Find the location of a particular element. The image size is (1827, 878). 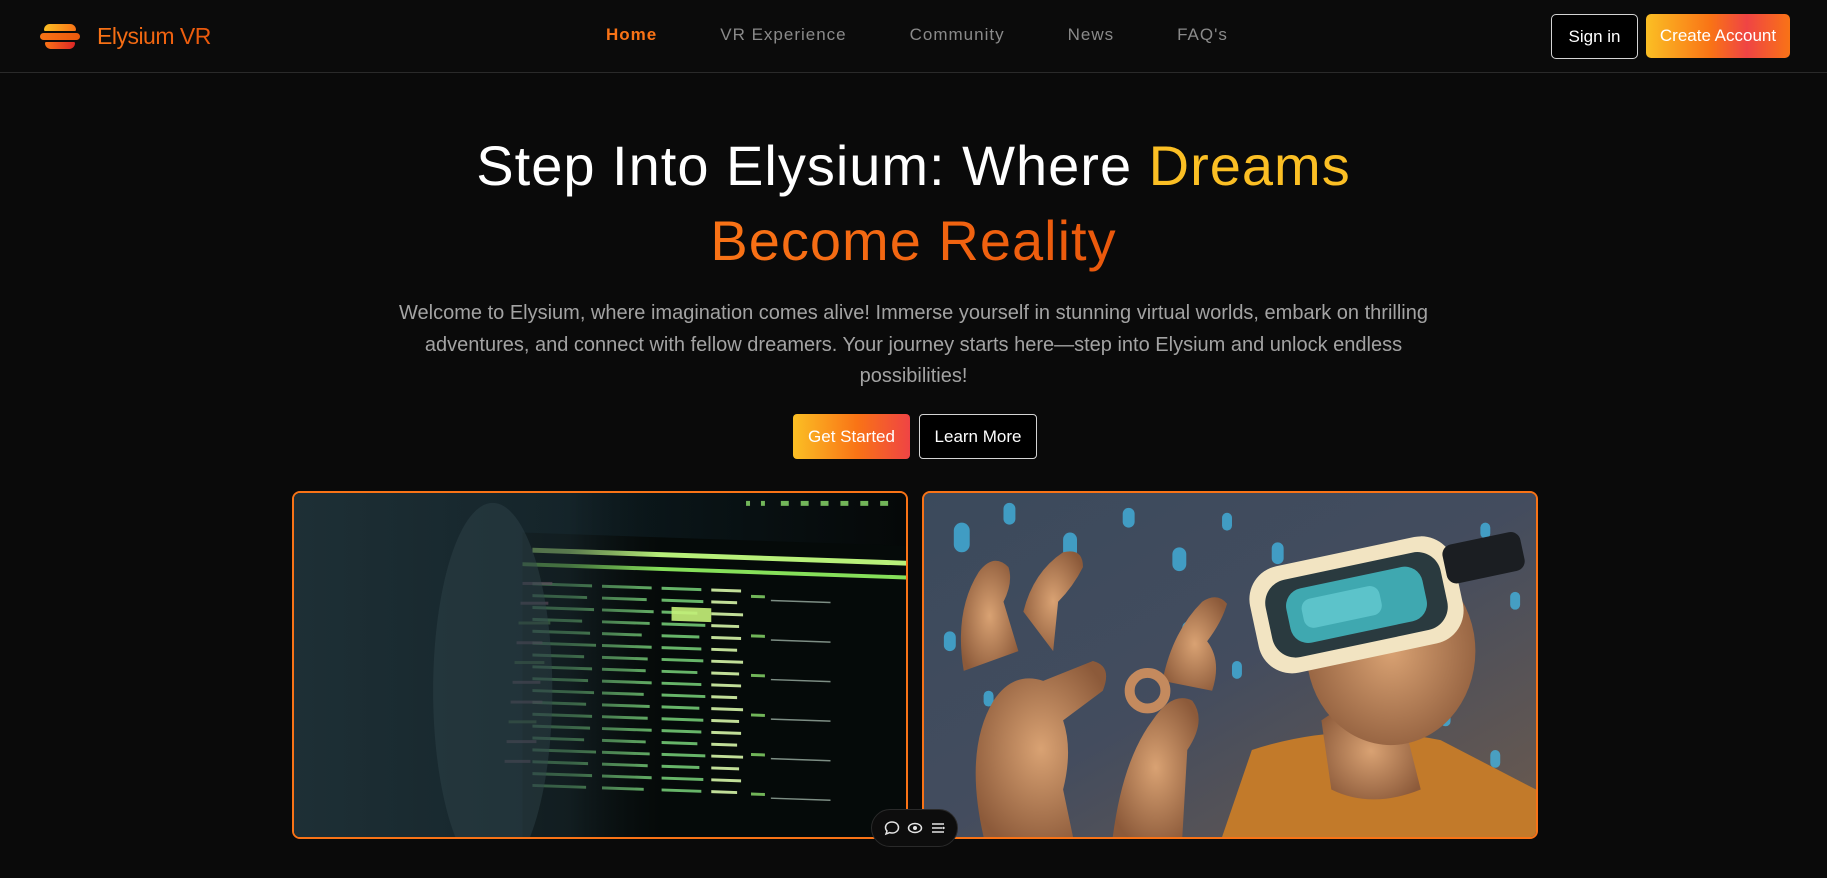

vr-headset-image is located at coordinates (1230, 665).